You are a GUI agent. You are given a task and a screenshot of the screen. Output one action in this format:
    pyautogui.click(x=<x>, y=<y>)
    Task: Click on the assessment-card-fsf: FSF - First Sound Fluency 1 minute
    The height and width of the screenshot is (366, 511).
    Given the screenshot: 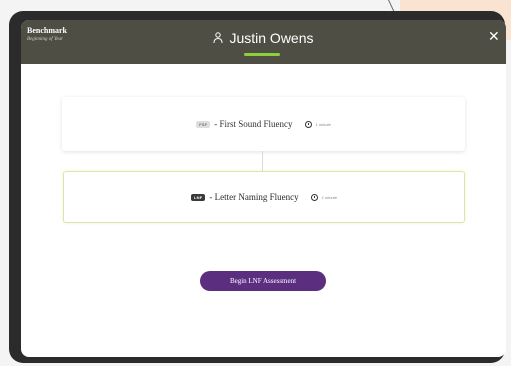 What is the action you would take?
    pyautogui.click(x=263, y=124)
    